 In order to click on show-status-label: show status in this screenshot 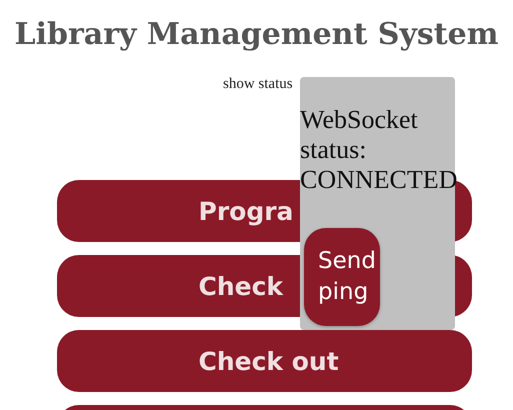, I will do `click(258, 84)`.